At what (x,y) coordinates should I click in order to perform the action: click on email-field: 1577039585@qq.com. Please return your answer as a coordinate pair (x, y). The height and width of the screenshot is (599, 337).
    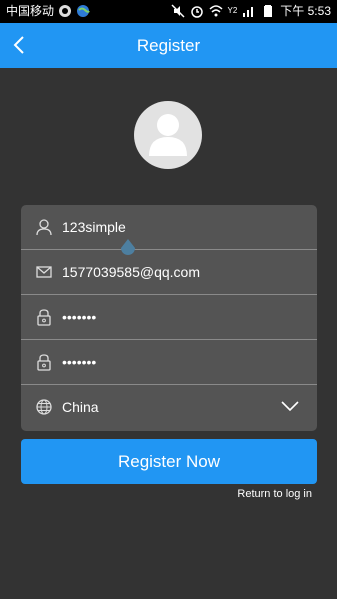
    Looking at the image, I should click on (131, 272).